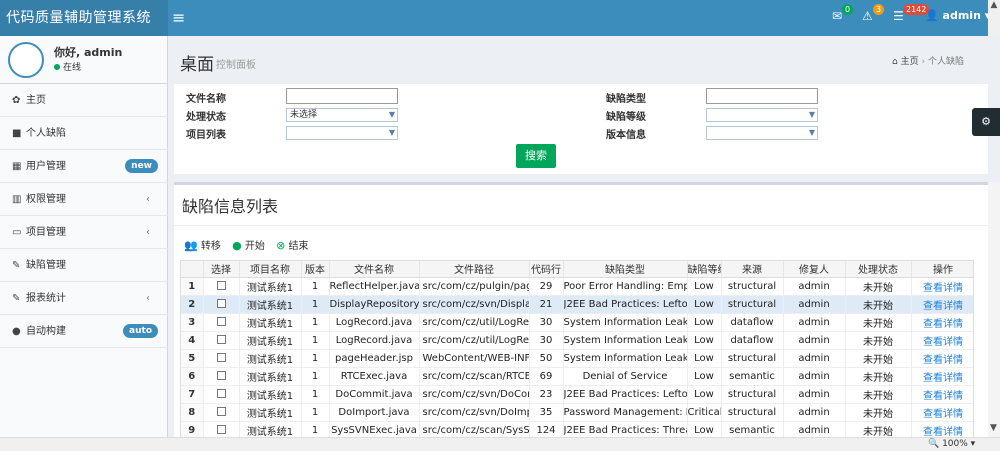  I want to click on defect-type-input, so click(762, 96).